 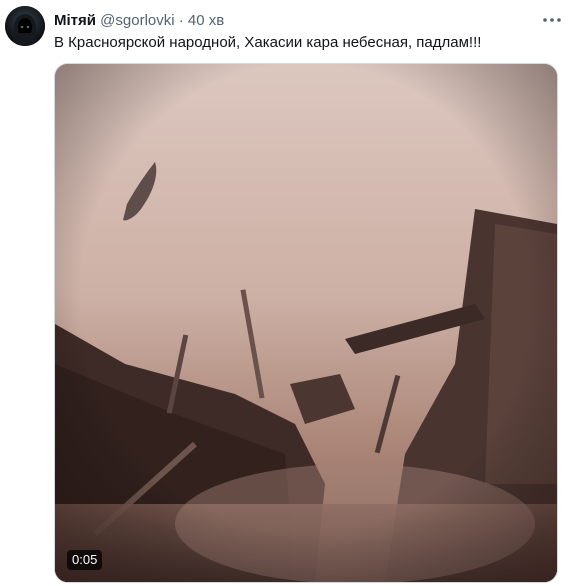 I want to click on tweet-header: Мітяй @sgorlovki · 40 хв, so click(x=295, y=20).